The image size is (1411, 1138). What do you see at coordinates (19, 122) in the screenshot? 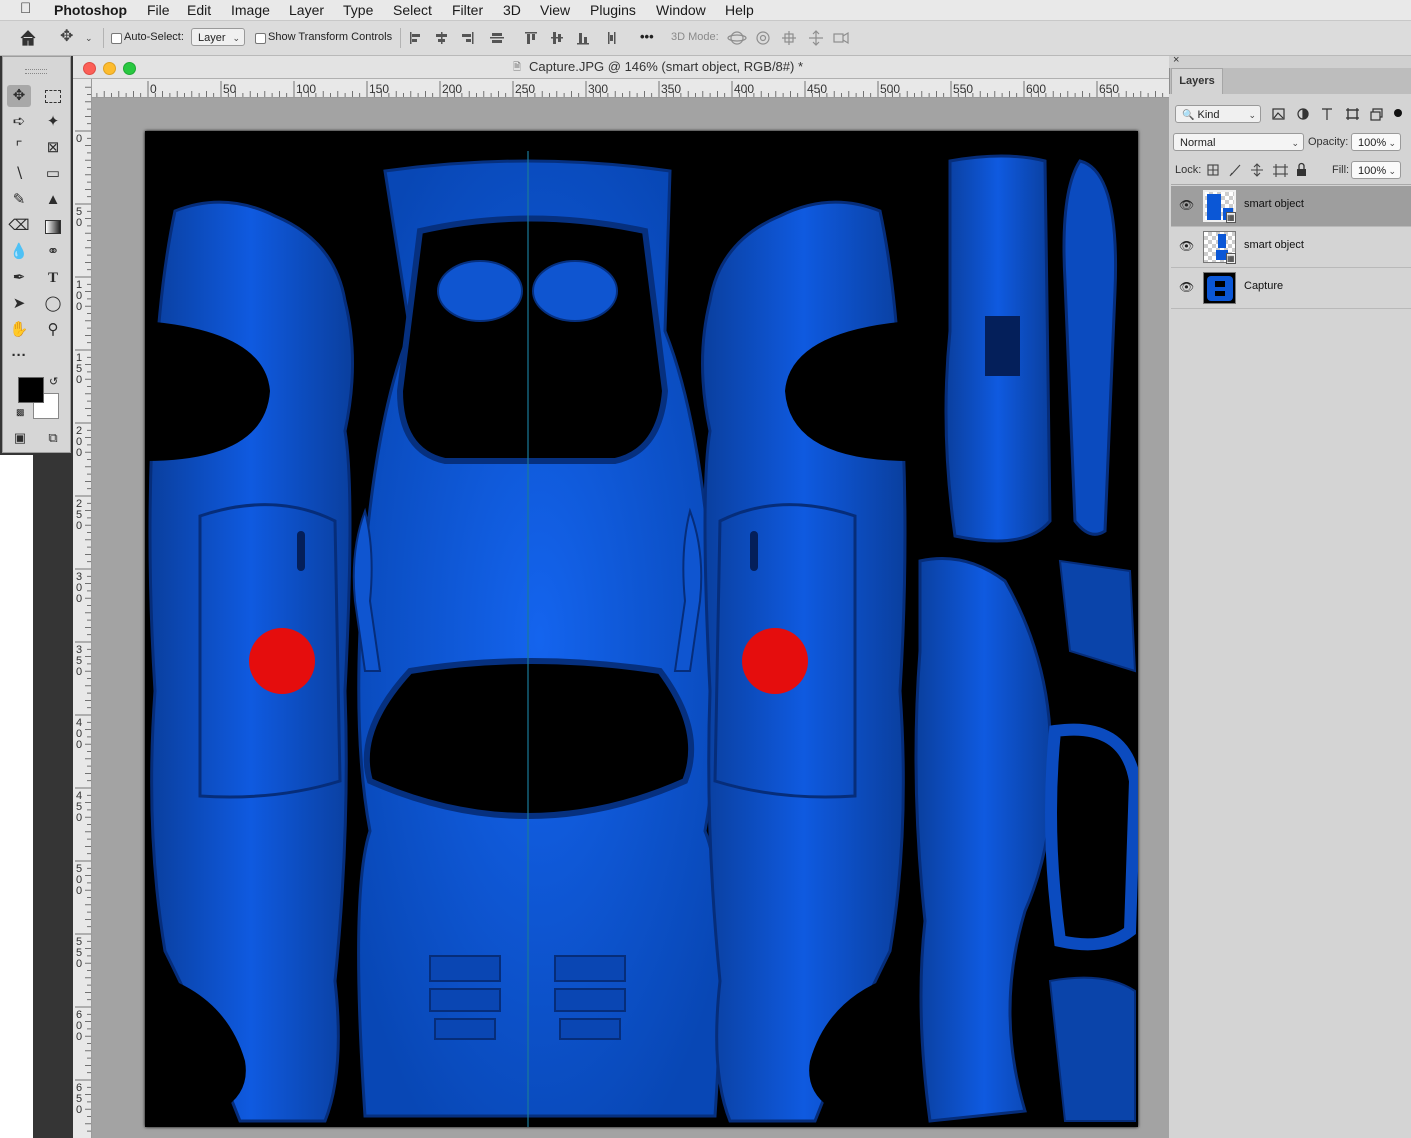
I see `lasso-tool-icon: ➪` at bounding box center [19, 122].